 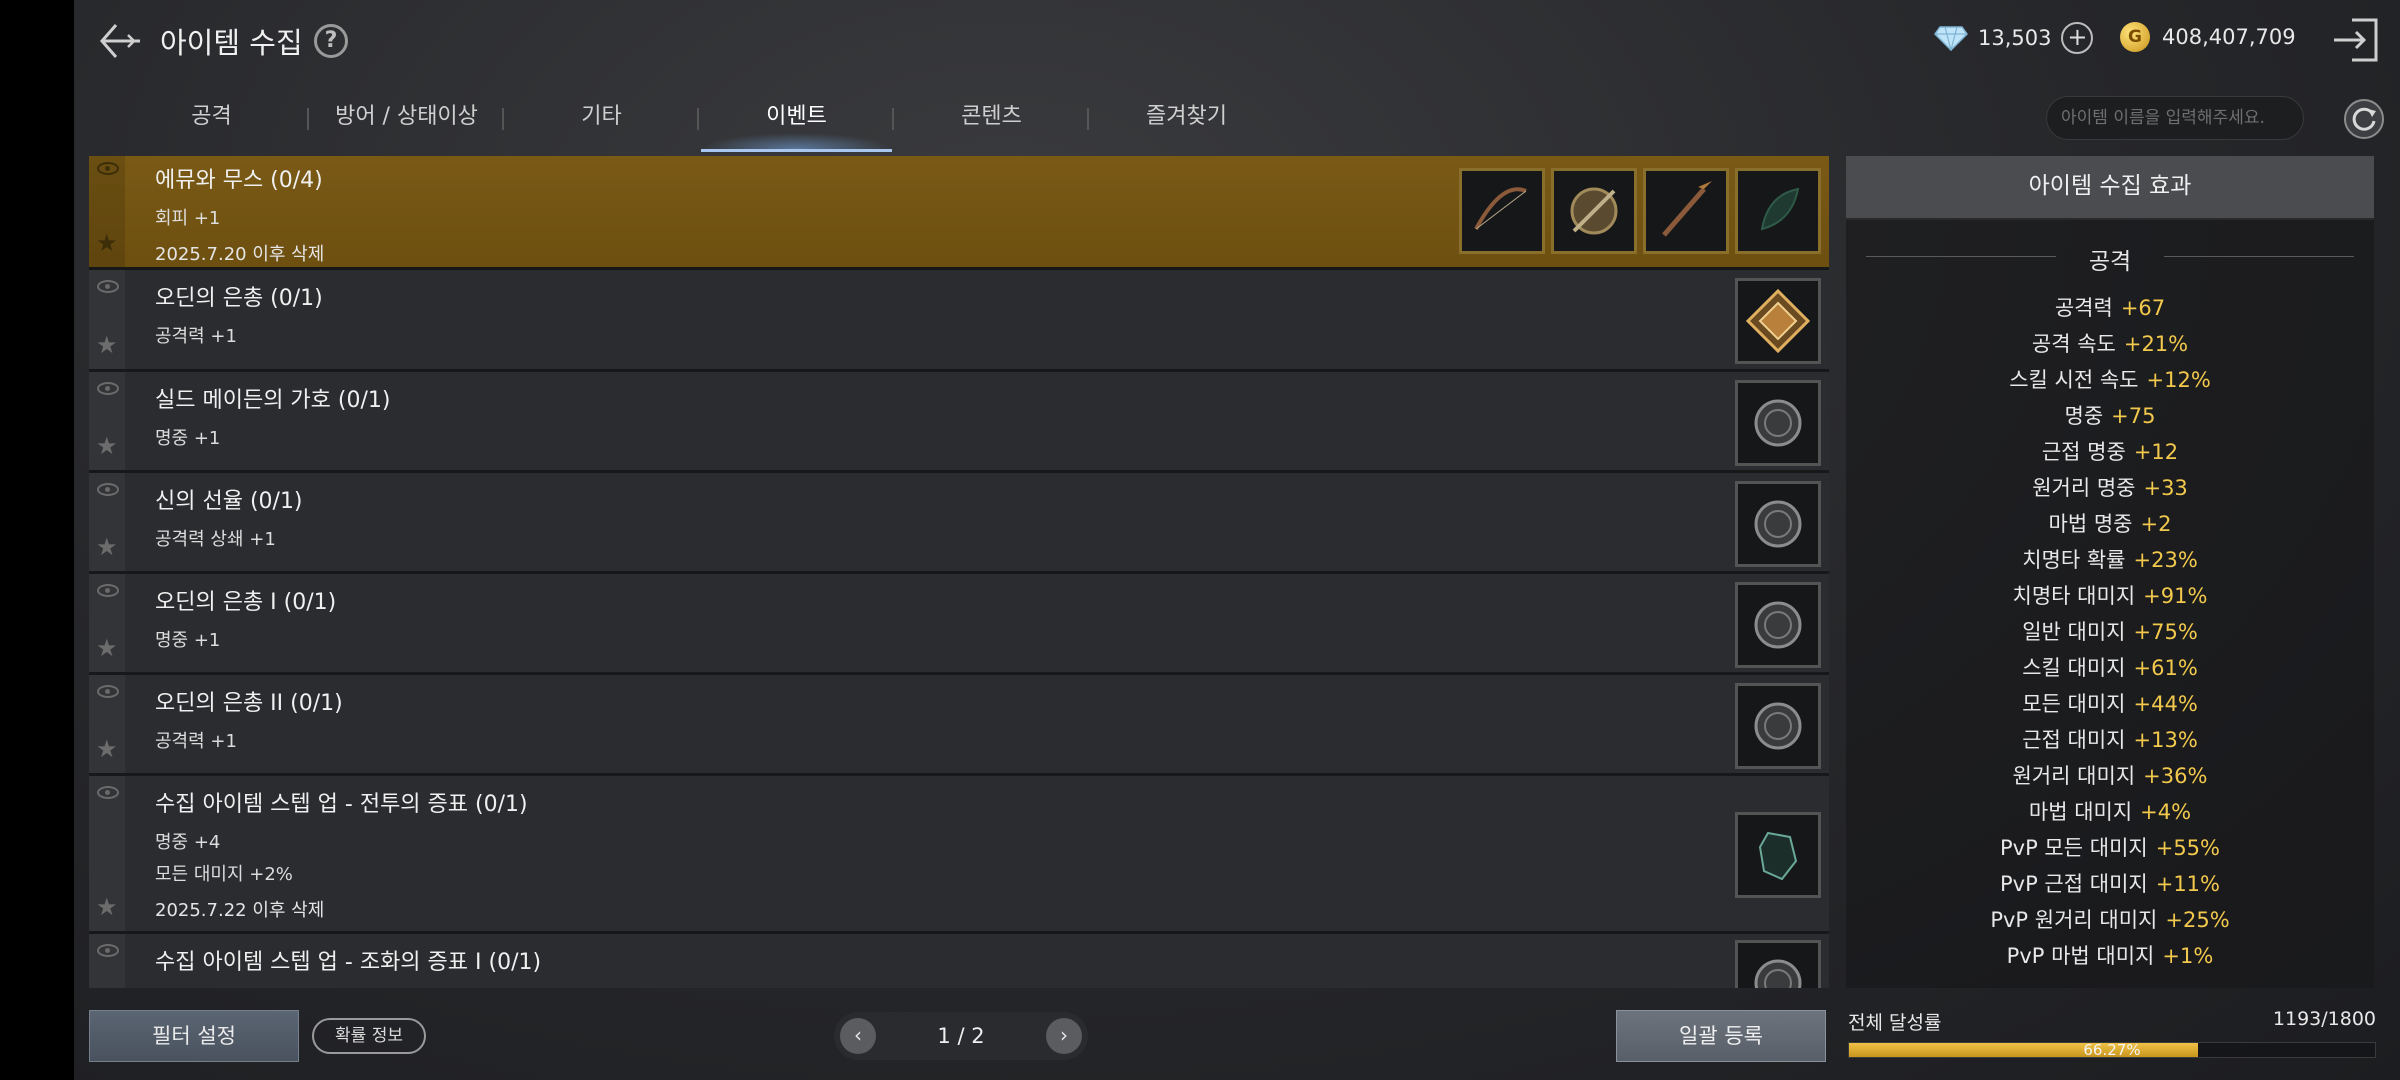 What do you see at coordinates (2165, 560) in the screenshot?
I see `effect-value: +23%` at bounding box center [2165, 560].